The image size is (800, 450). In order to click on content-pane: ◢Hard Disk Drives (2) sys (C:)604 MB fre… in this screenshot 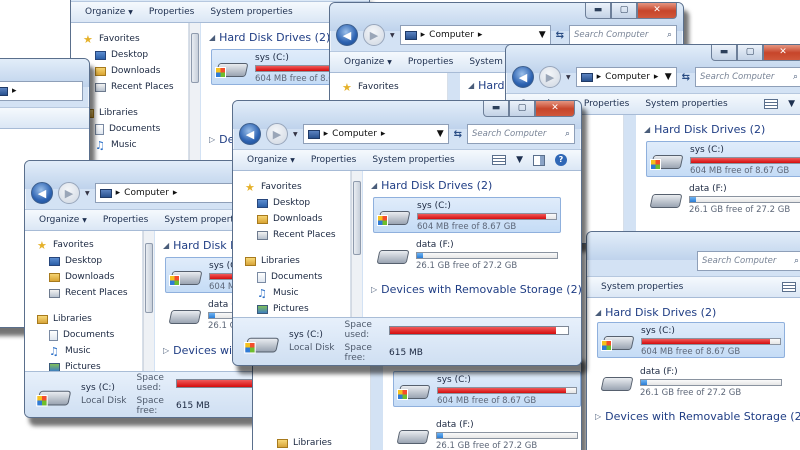, I will do `click(472, 244)`.